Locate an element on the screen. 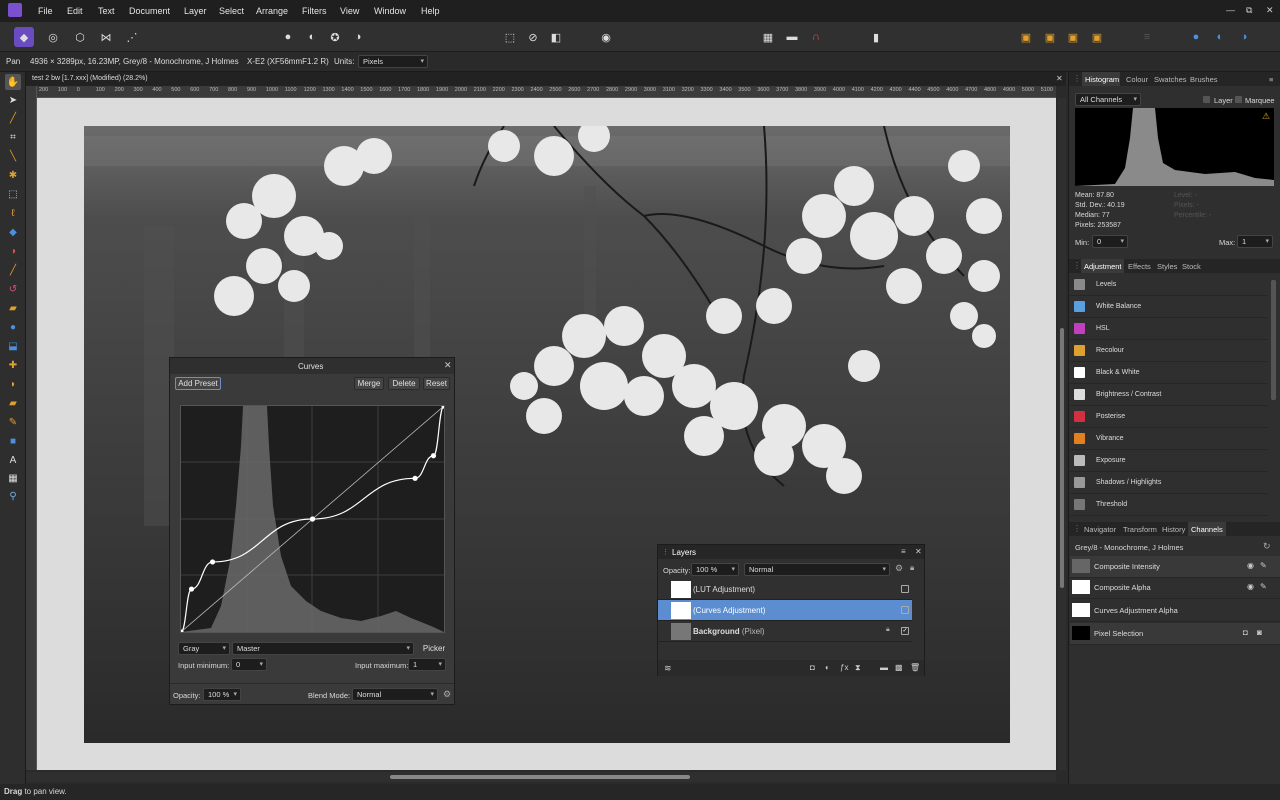  crop-tool-icon: ⌗ is located at coordinates (13, 137).